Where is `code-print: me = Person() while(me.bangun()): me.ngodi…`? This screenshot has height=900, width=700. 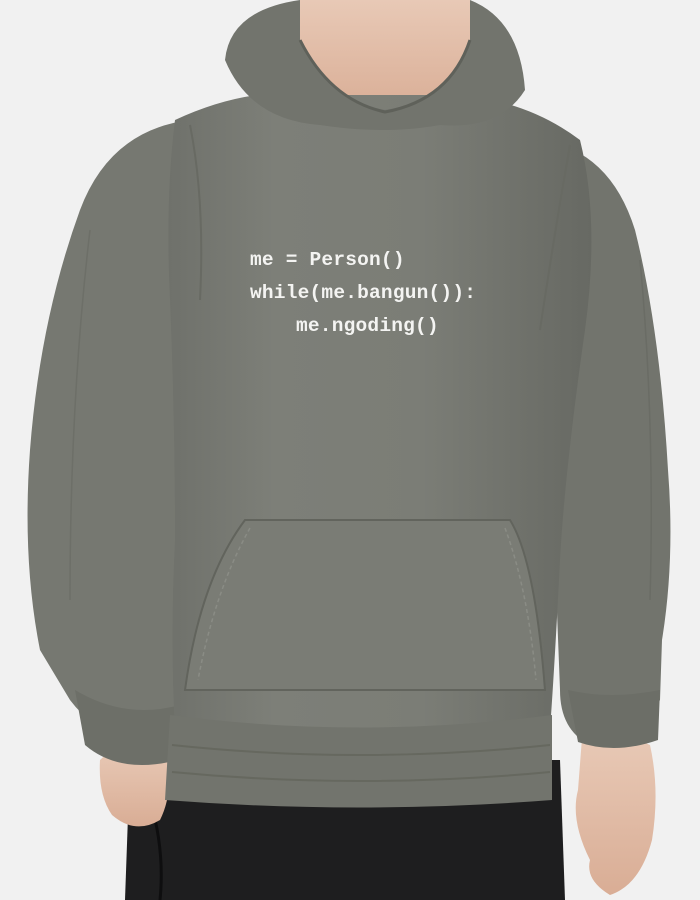
code-print: me = Person() while(me.bangun()): me.ngodi… is located at coordinates (363, 293).